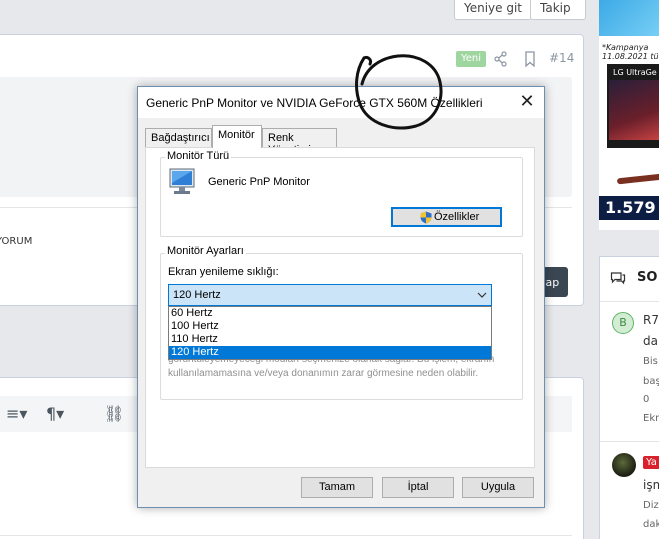 Image resolution: width=659 pixels, height=539 pixels. Describe the element at coordinates (114, 413) in the screenshot. I see `link-icon: ⛓` at that location.